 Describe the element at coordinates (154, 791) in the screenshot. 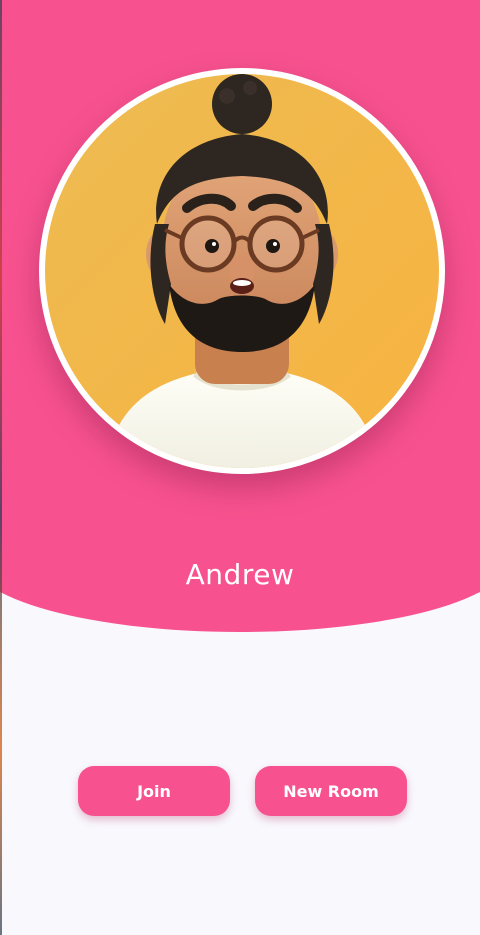

I see `join-button: Join` at that location.